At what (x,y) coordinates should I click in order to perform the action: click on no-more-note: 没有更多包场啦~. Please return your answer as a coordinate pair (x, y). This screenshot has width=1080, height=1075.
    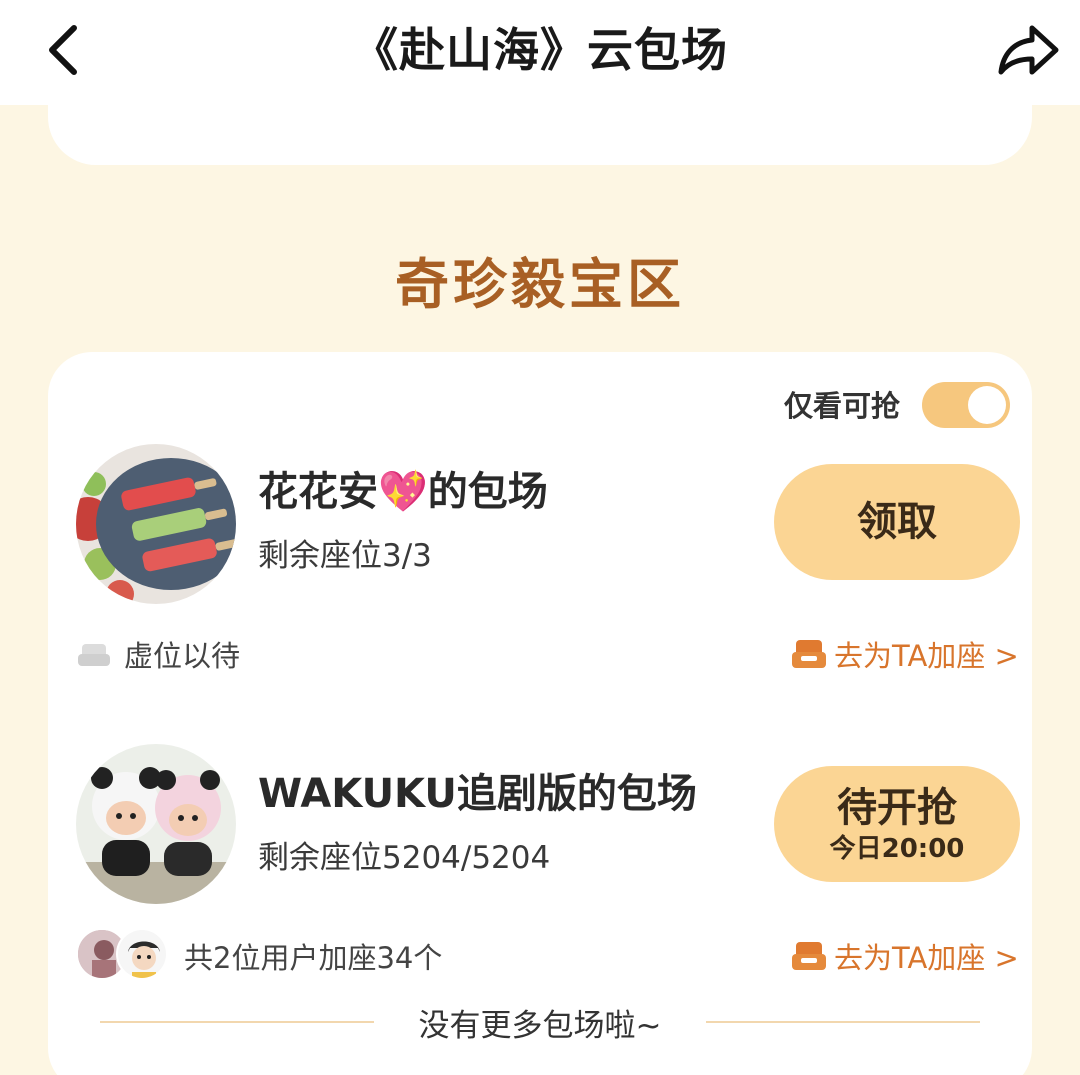
    Looking at the image, I should click on (540, 1022).